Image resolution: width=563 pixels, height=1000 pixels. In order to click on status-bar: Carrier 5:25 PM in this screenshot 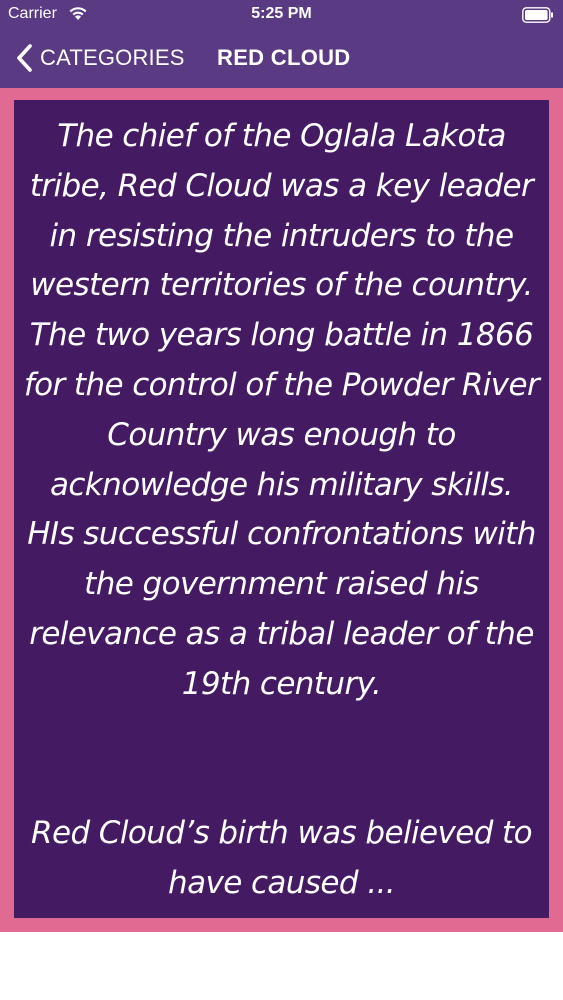, I will do `click(281, 15)`.